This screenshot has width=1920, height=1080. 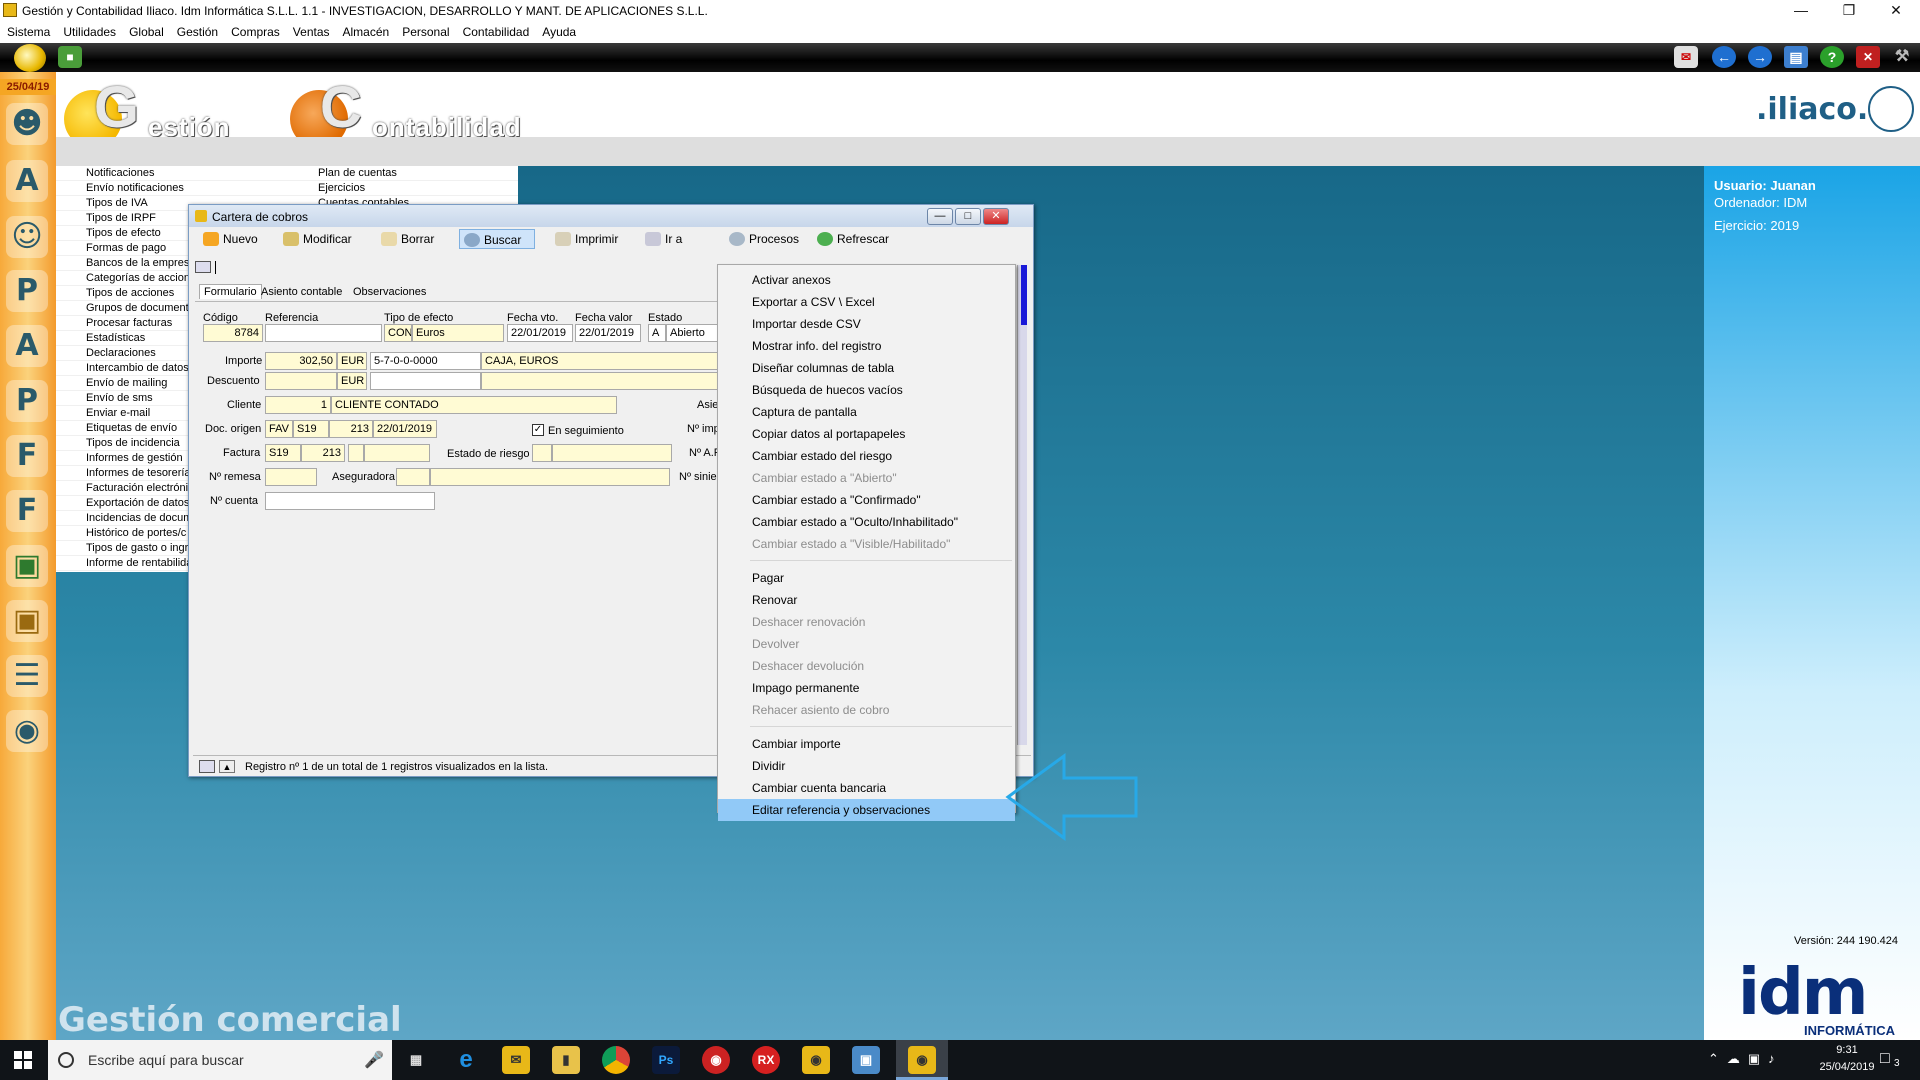 I want to click on context-menu-item: Mostrar info. del registro, so click(x=866, y=346).